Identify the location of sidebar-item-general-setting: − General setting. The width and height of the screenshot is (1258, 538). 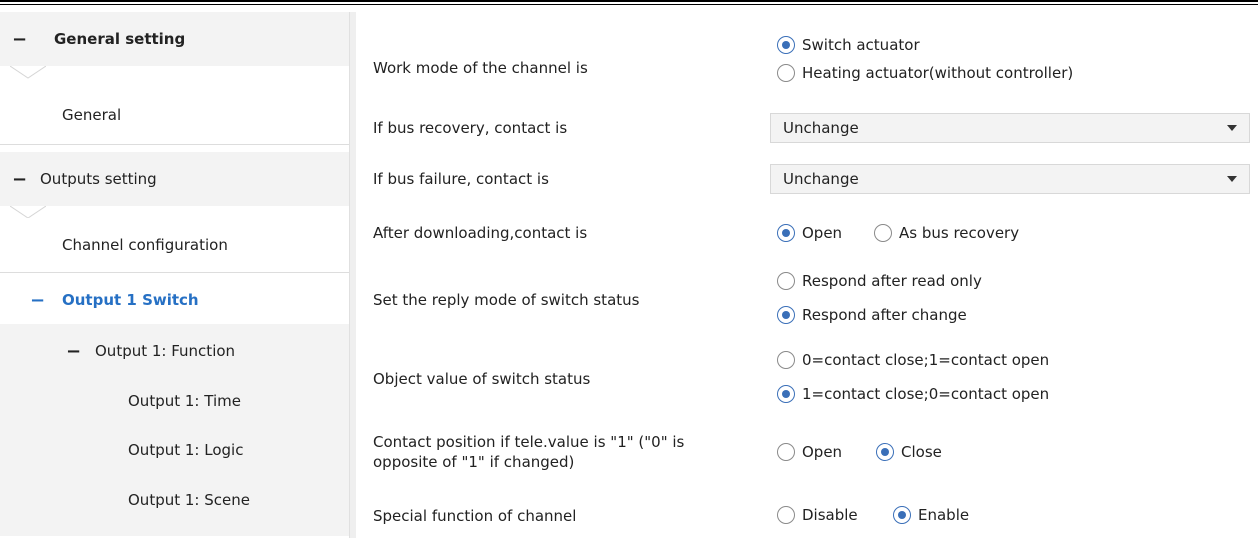
(174, 39).